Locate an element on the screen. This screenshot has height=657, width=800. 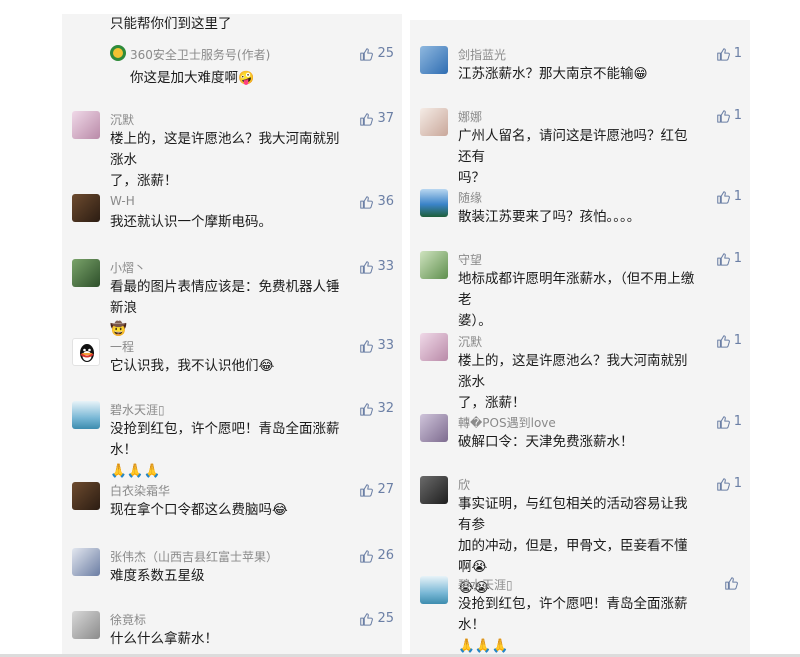
comment-text: 楼上的，这是许愿池么？我大河南就别涨水 了，涨薪！ is located at coordinates (578, 382).